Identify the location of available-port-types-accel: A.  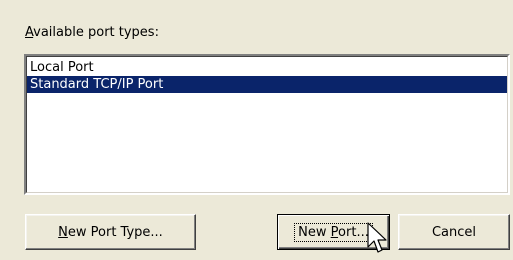
(29, 32).